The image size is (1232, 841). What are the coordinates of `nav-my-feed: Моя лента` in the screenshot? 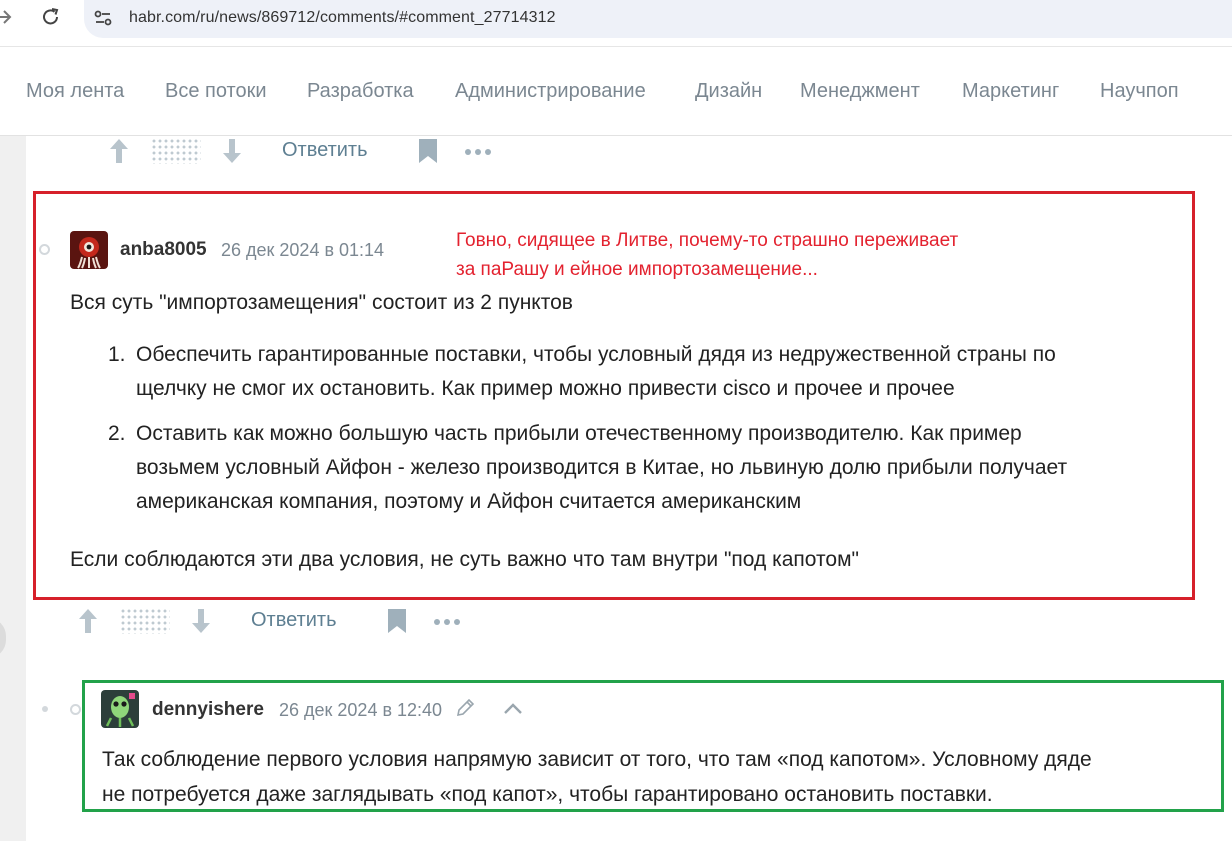 It's located at (75, 91).